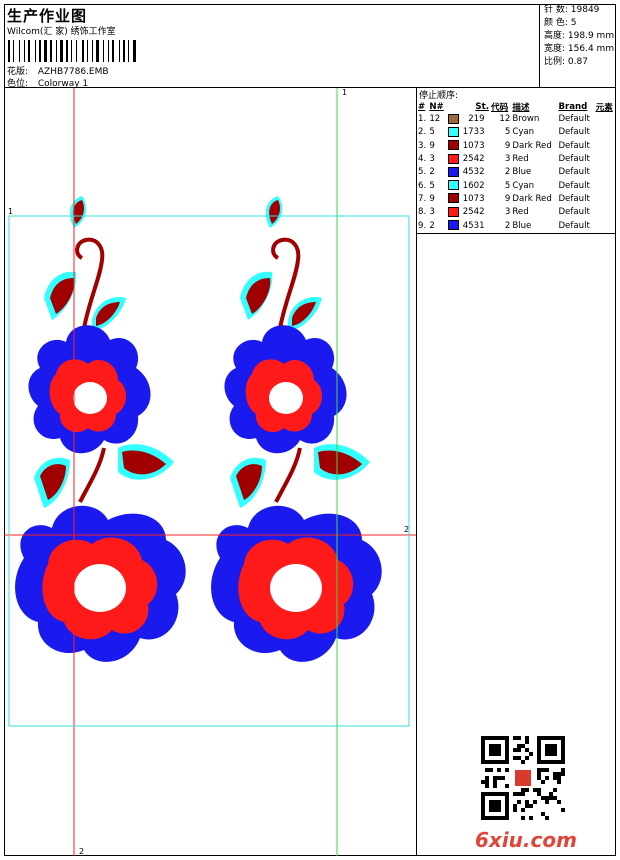 Image resolution: width=620 pixels, height=860 pixels. Describe the element at coordinates (473, 198) in the screenshot. I see `stitch-count: 1073` at that location.